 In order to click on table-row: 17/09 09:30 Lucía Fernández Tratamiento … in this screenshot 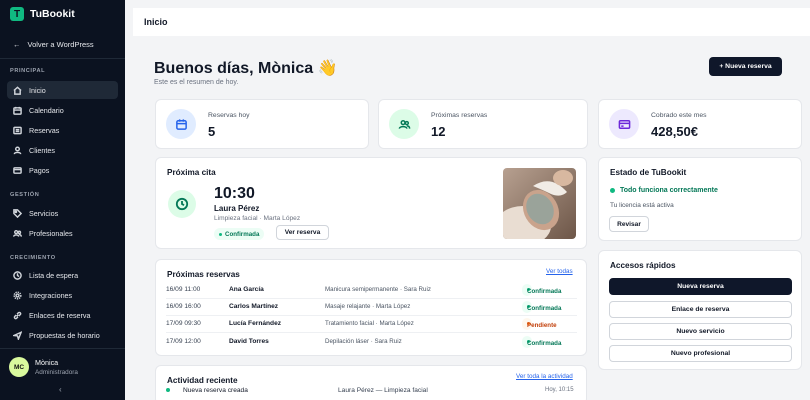, I will do `click(371, 324)`.